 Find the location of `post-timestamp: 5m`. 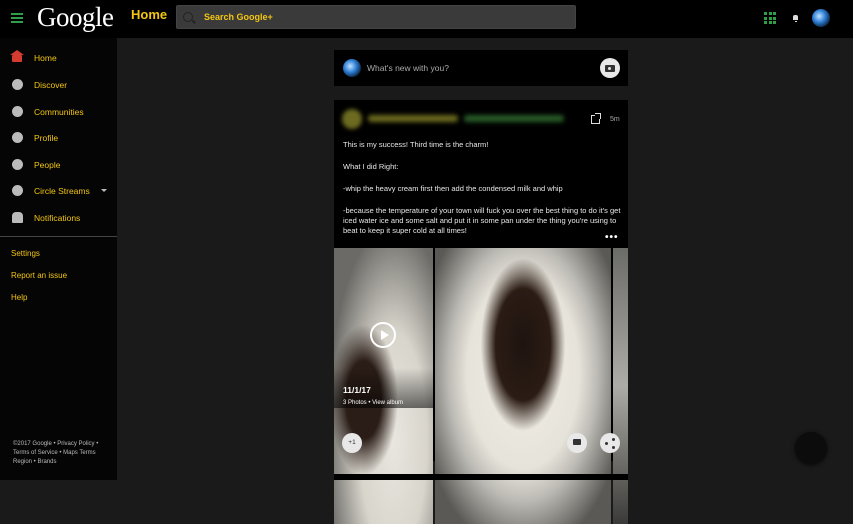

post-timestamp: 5m is located at coordinates (615, 119).